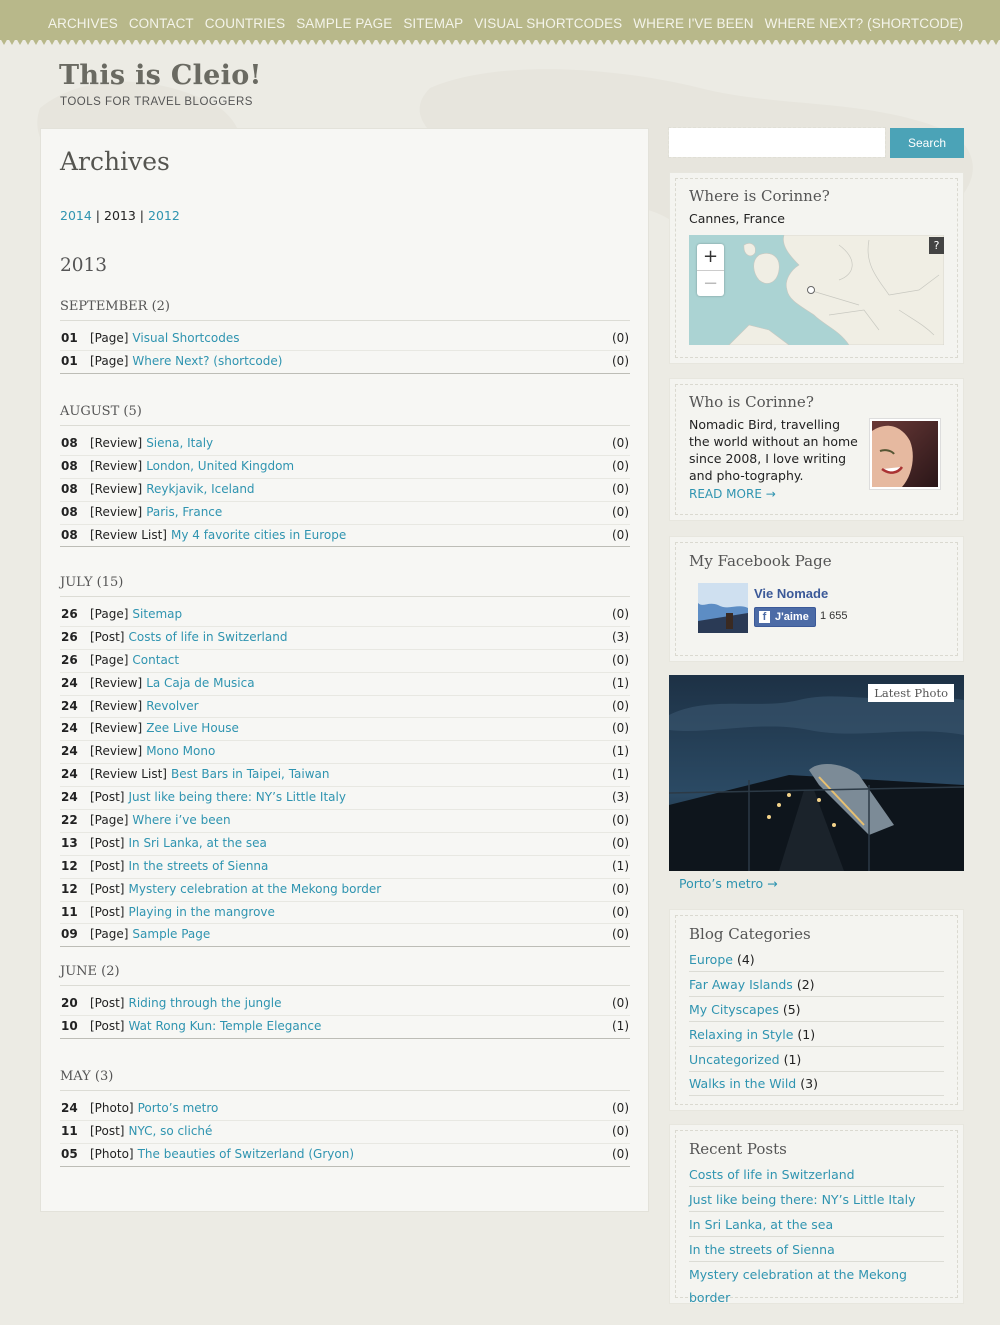 The width and height of the screenshot is (1000, 1325). I want to click on entry-title-link: Porto’s metro, so click(178, 1108).